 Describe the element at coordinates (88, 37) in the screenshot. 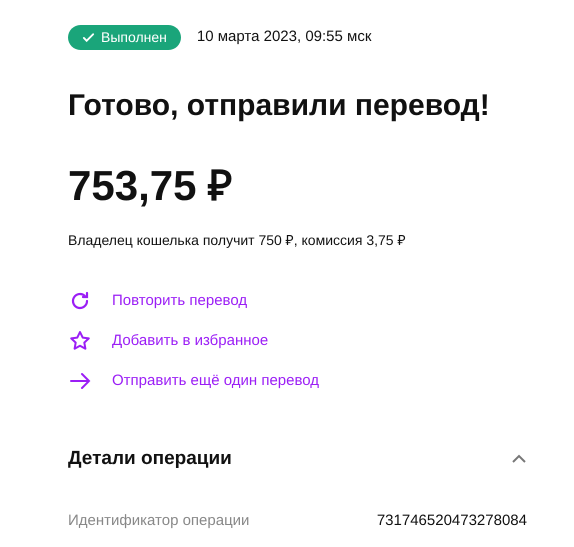

I see `check-icon` at that location.